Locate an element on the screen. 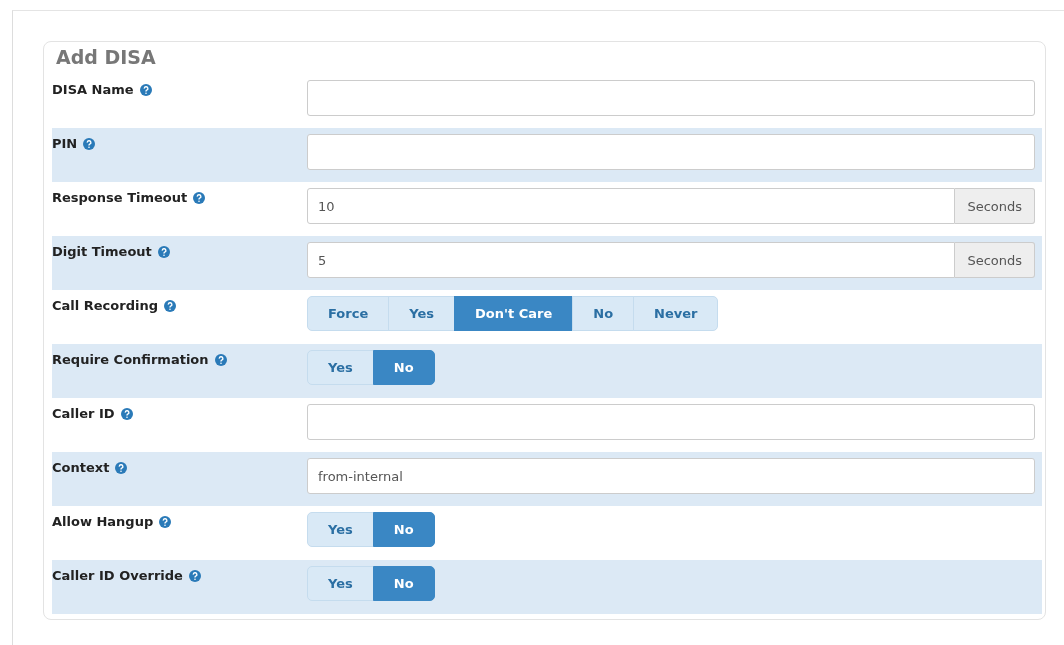 Image resolution: width=1064 pixels, height=645 pixels. field-label: Require Confirmation is located at coordinates (130, 359).